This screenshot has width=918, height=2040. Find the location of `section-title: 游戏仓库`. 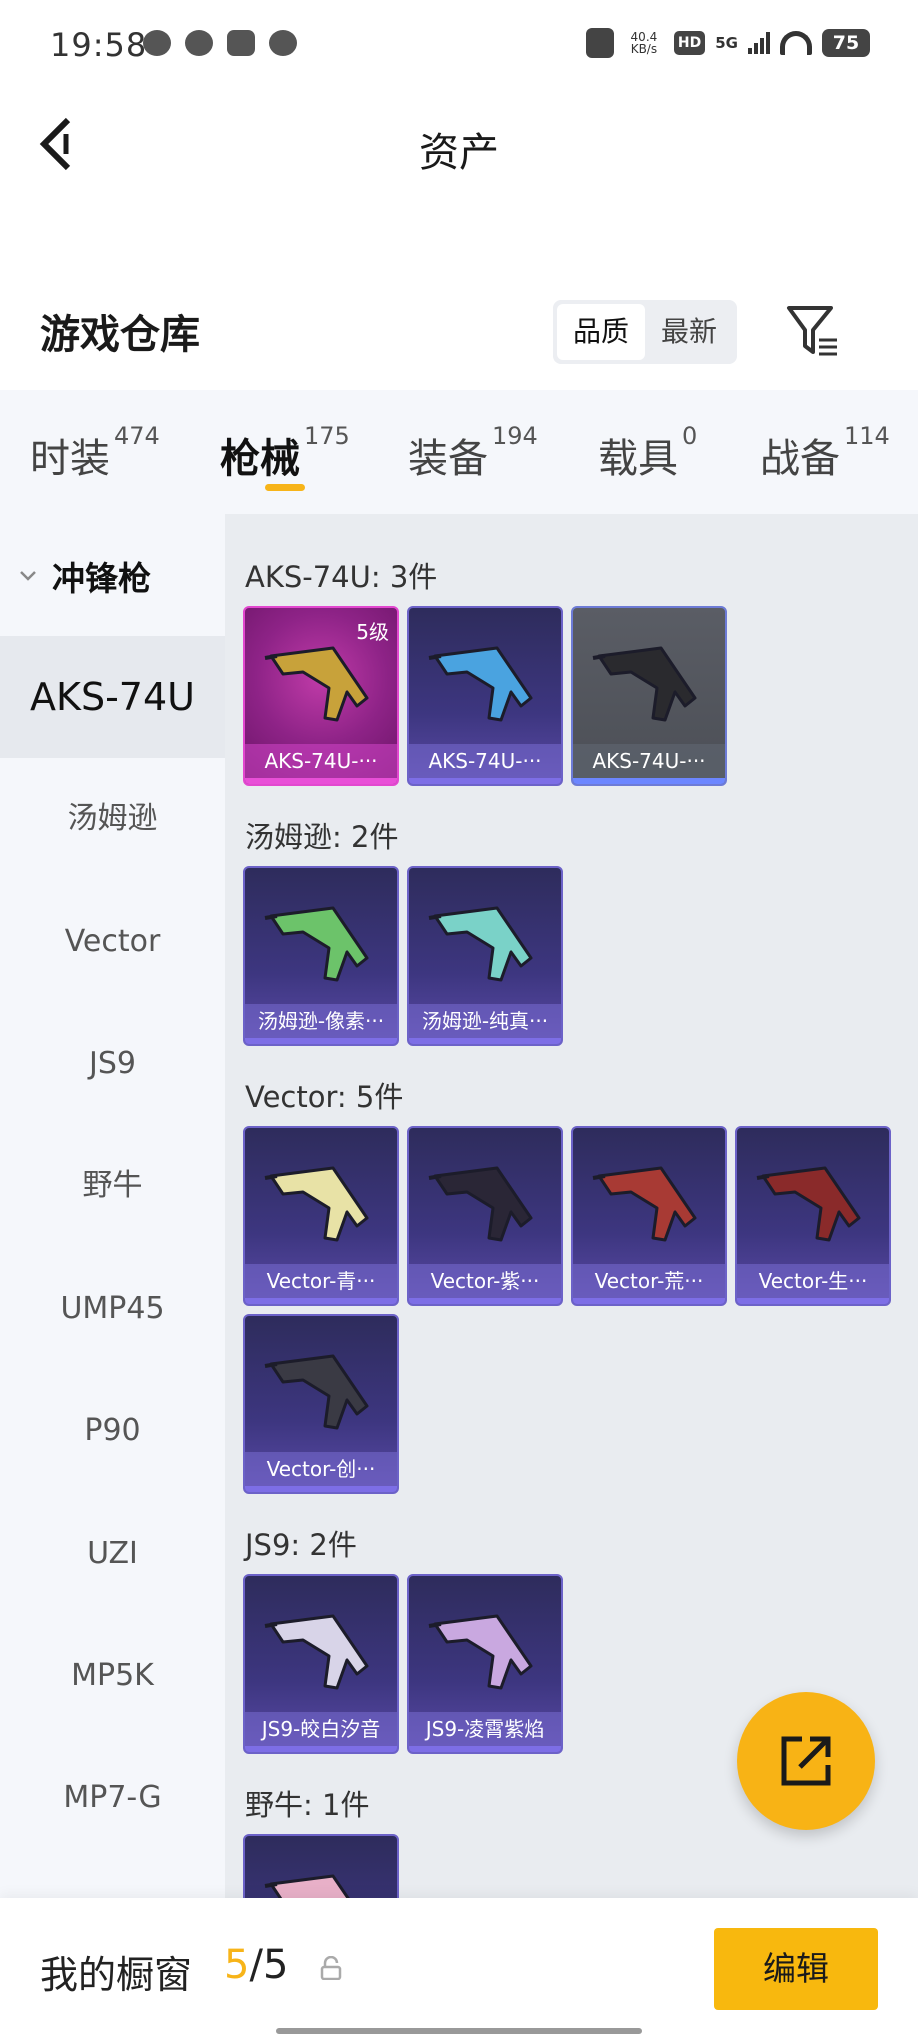

section-title: 游戏仓库 is located at coordinates (120, 335).